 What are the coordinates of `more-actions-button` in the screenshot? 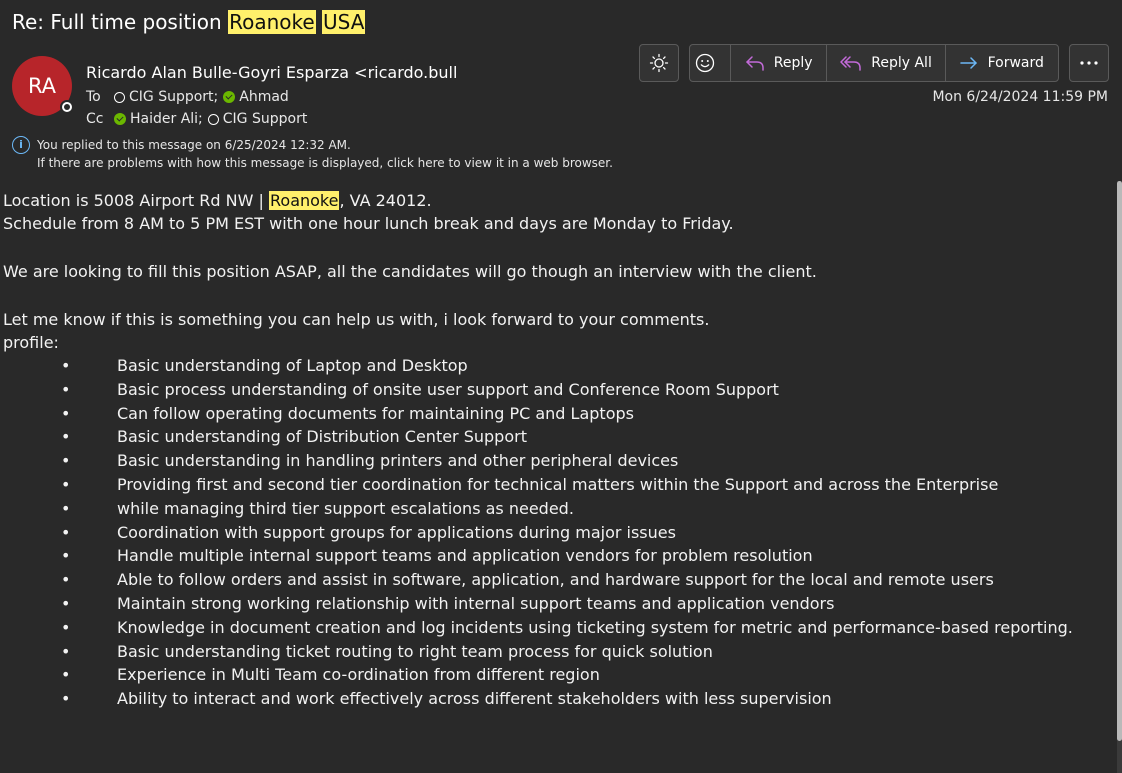 It's located at (1089, 63).